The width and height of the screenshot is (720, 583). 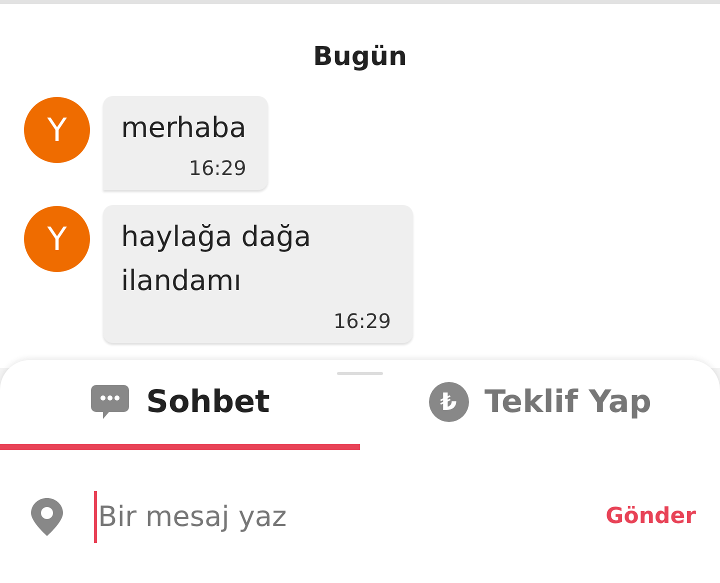 I want to click on lira-icon: ₺, so click(x=448, y=402).